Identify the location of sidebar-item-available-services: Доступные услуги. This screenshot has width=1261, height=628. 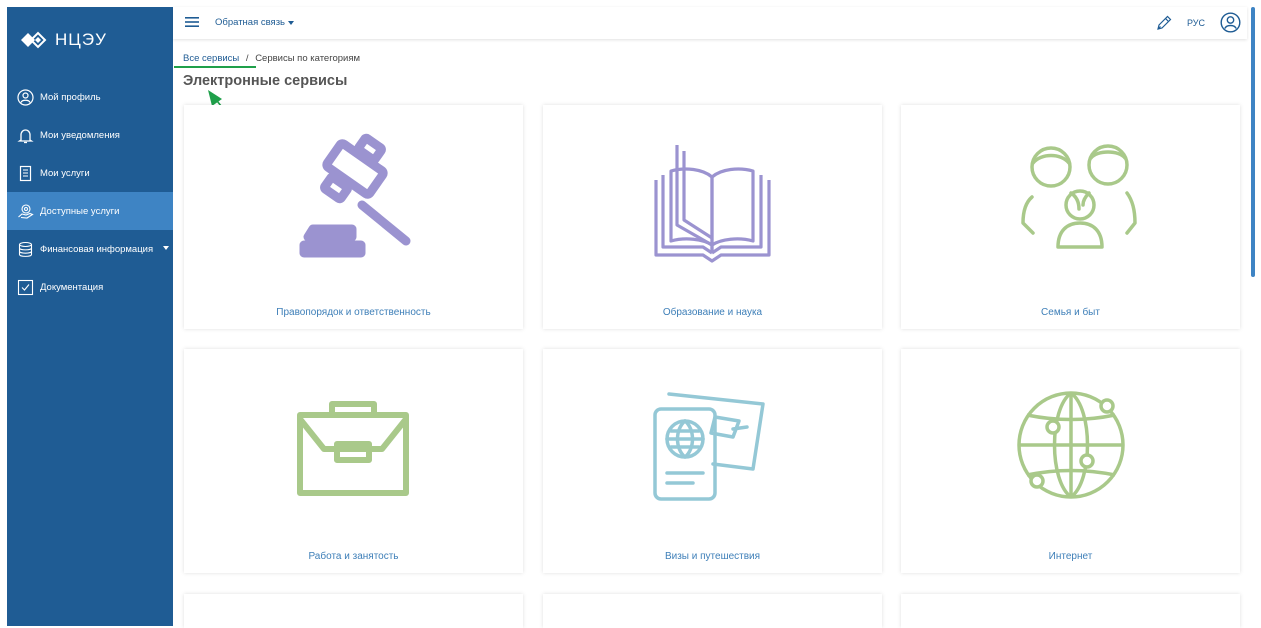
(90, 211).